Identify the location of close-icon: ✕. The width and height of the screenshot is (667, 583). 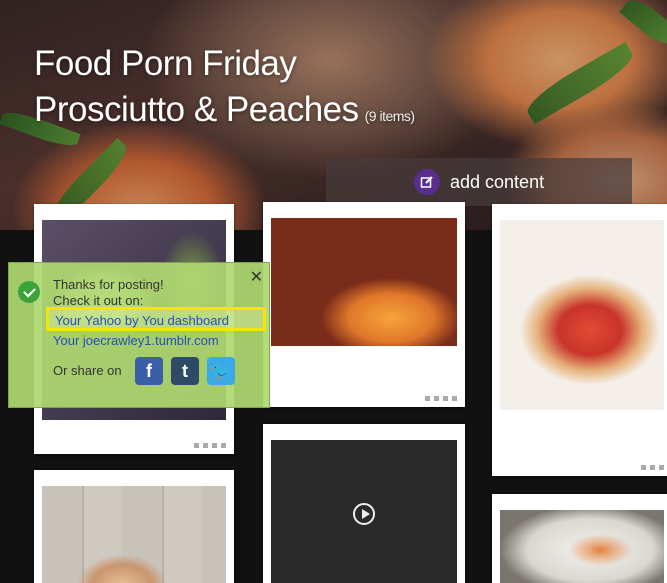
(256, 277).